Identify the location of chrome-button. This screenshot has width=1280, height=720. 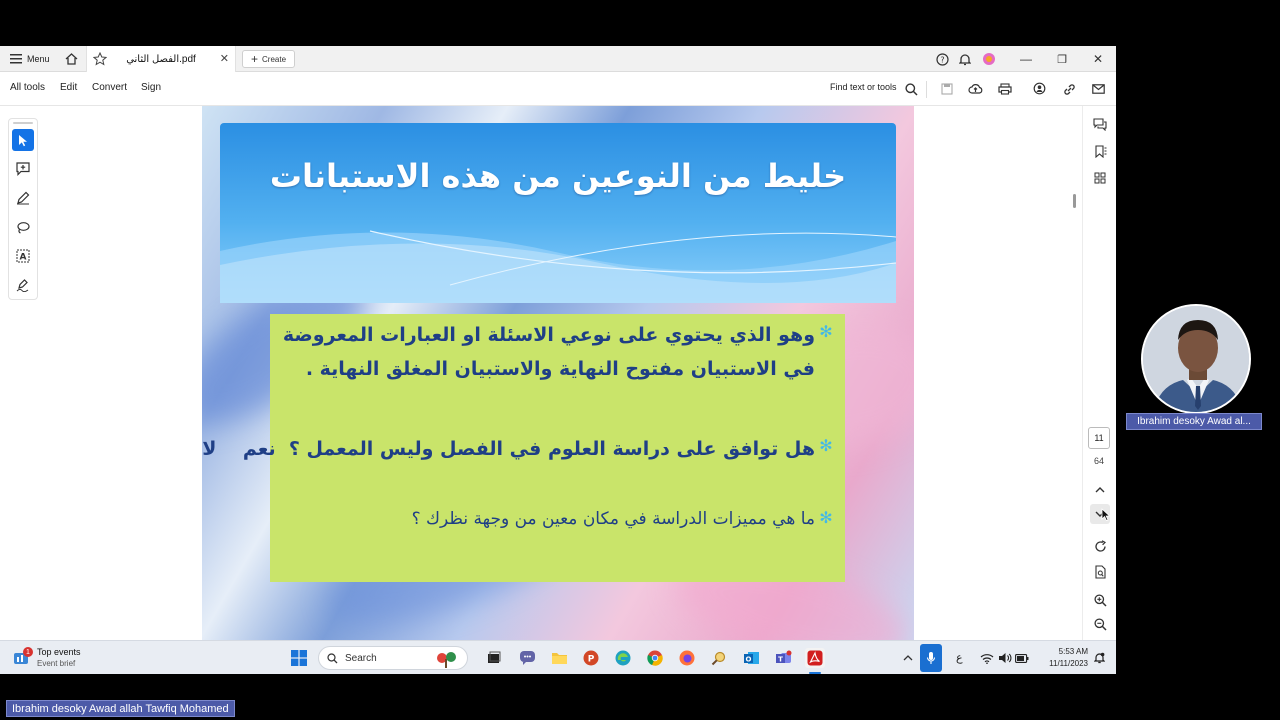
(655, 658).